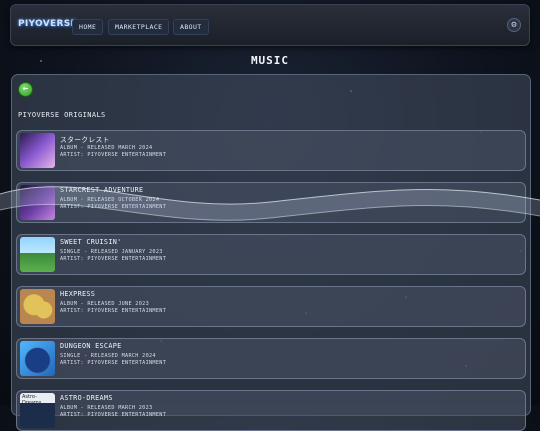  Describe the element at coordinates (514, 25) in the screenshot. I see `gear-icon: ⚙` at that location.